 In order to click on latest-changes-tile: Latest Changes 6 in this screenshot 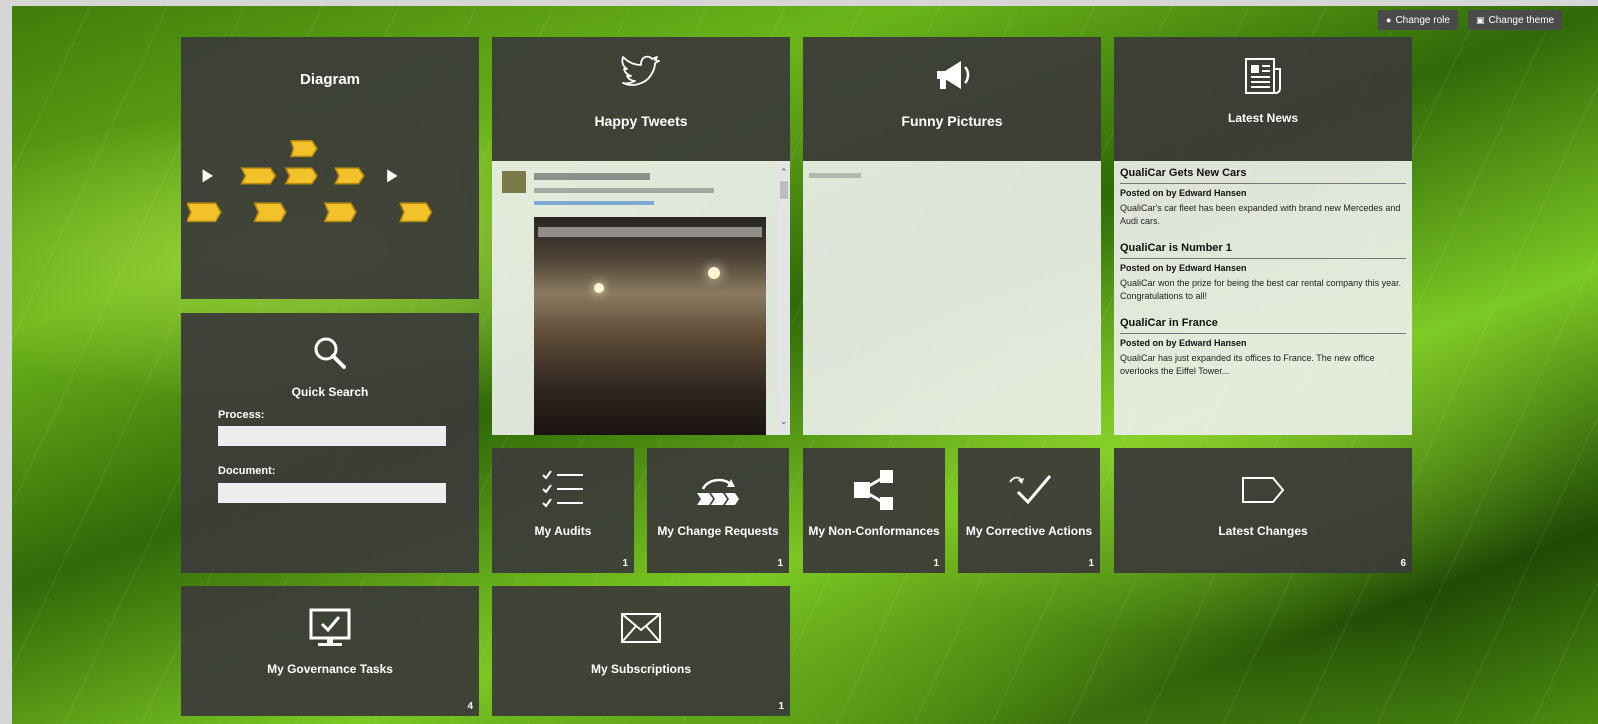, I will do `click(1263, 510)`.